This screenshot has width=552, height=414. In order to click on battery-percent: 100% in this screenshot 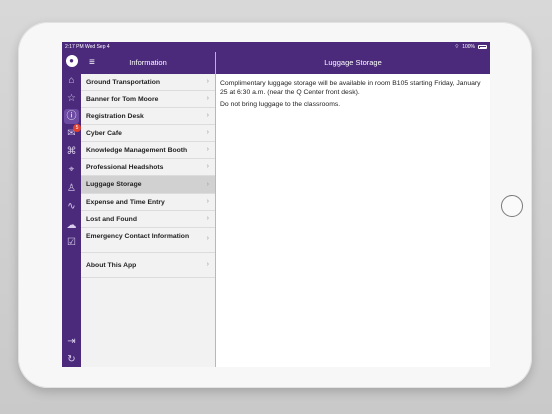, I will do `click(468, 47)`.